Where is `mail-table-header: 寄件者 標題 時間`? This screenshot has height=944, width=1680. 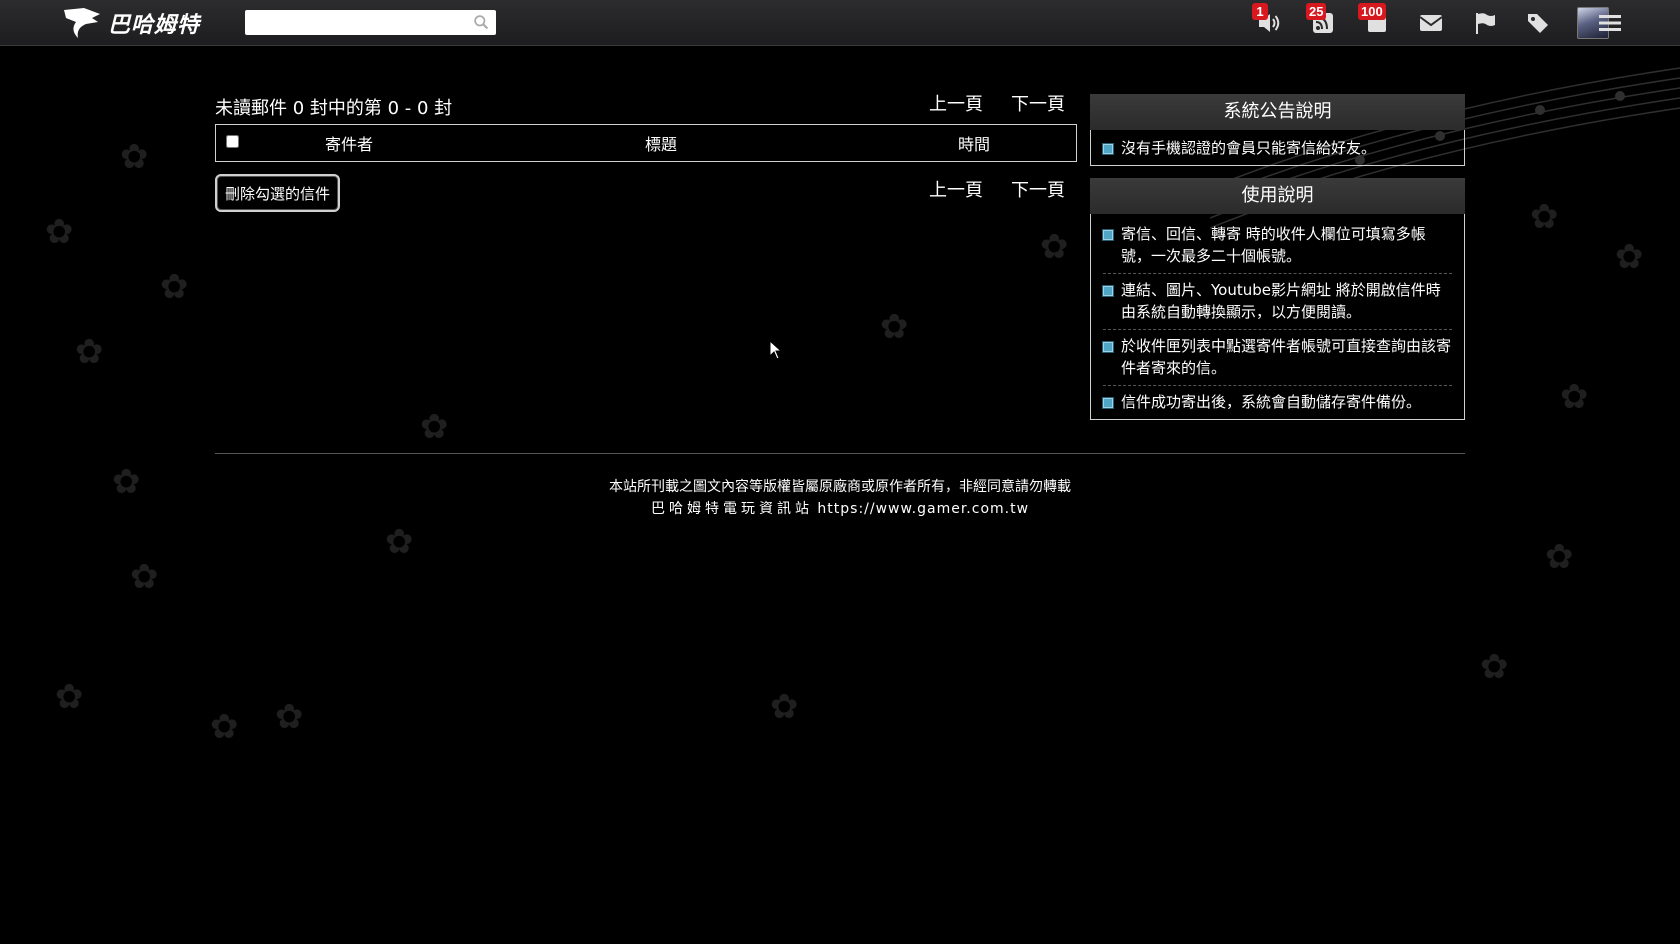
mail-table-header: 寄件者 標題 時間 is located at coordinates (646, 143).